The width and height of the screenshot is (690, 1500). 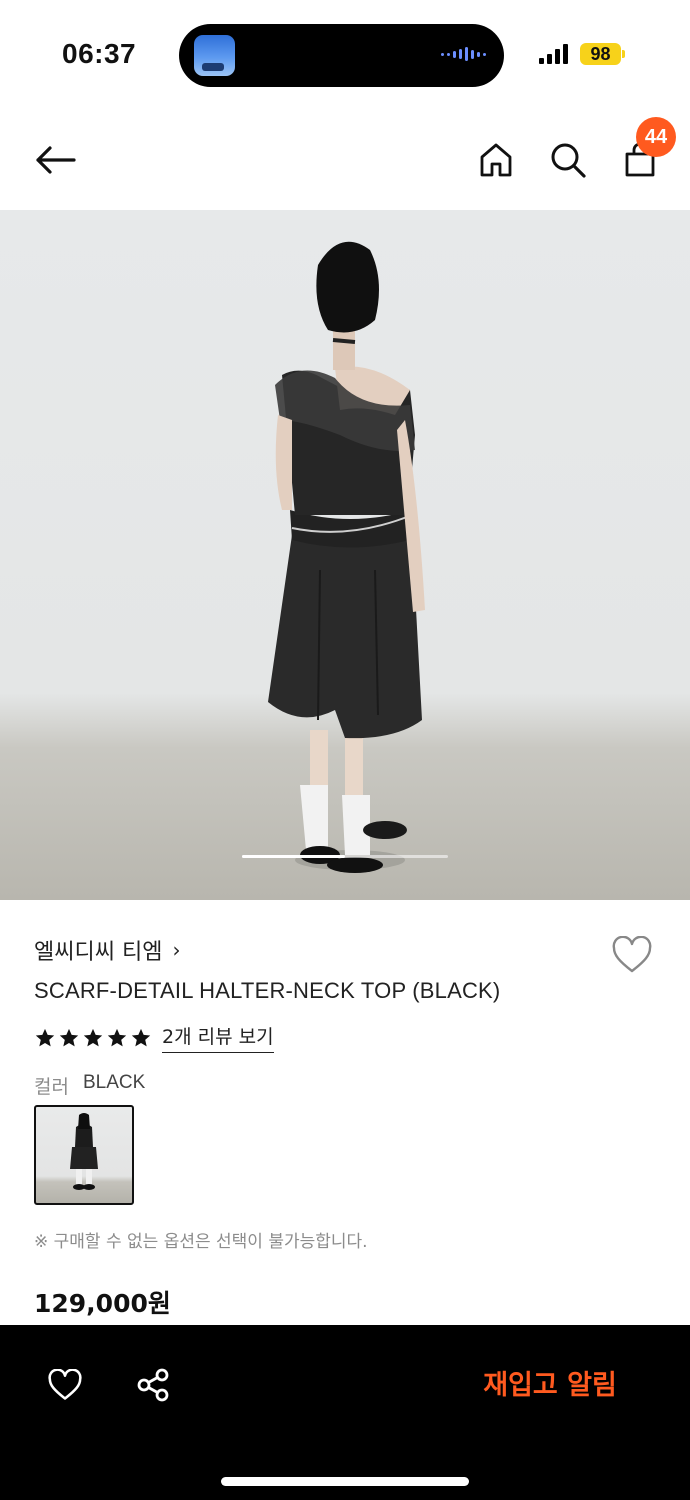 I want to click on review-link: 2개 리뷰 보기, so click(x=218, y=1037).